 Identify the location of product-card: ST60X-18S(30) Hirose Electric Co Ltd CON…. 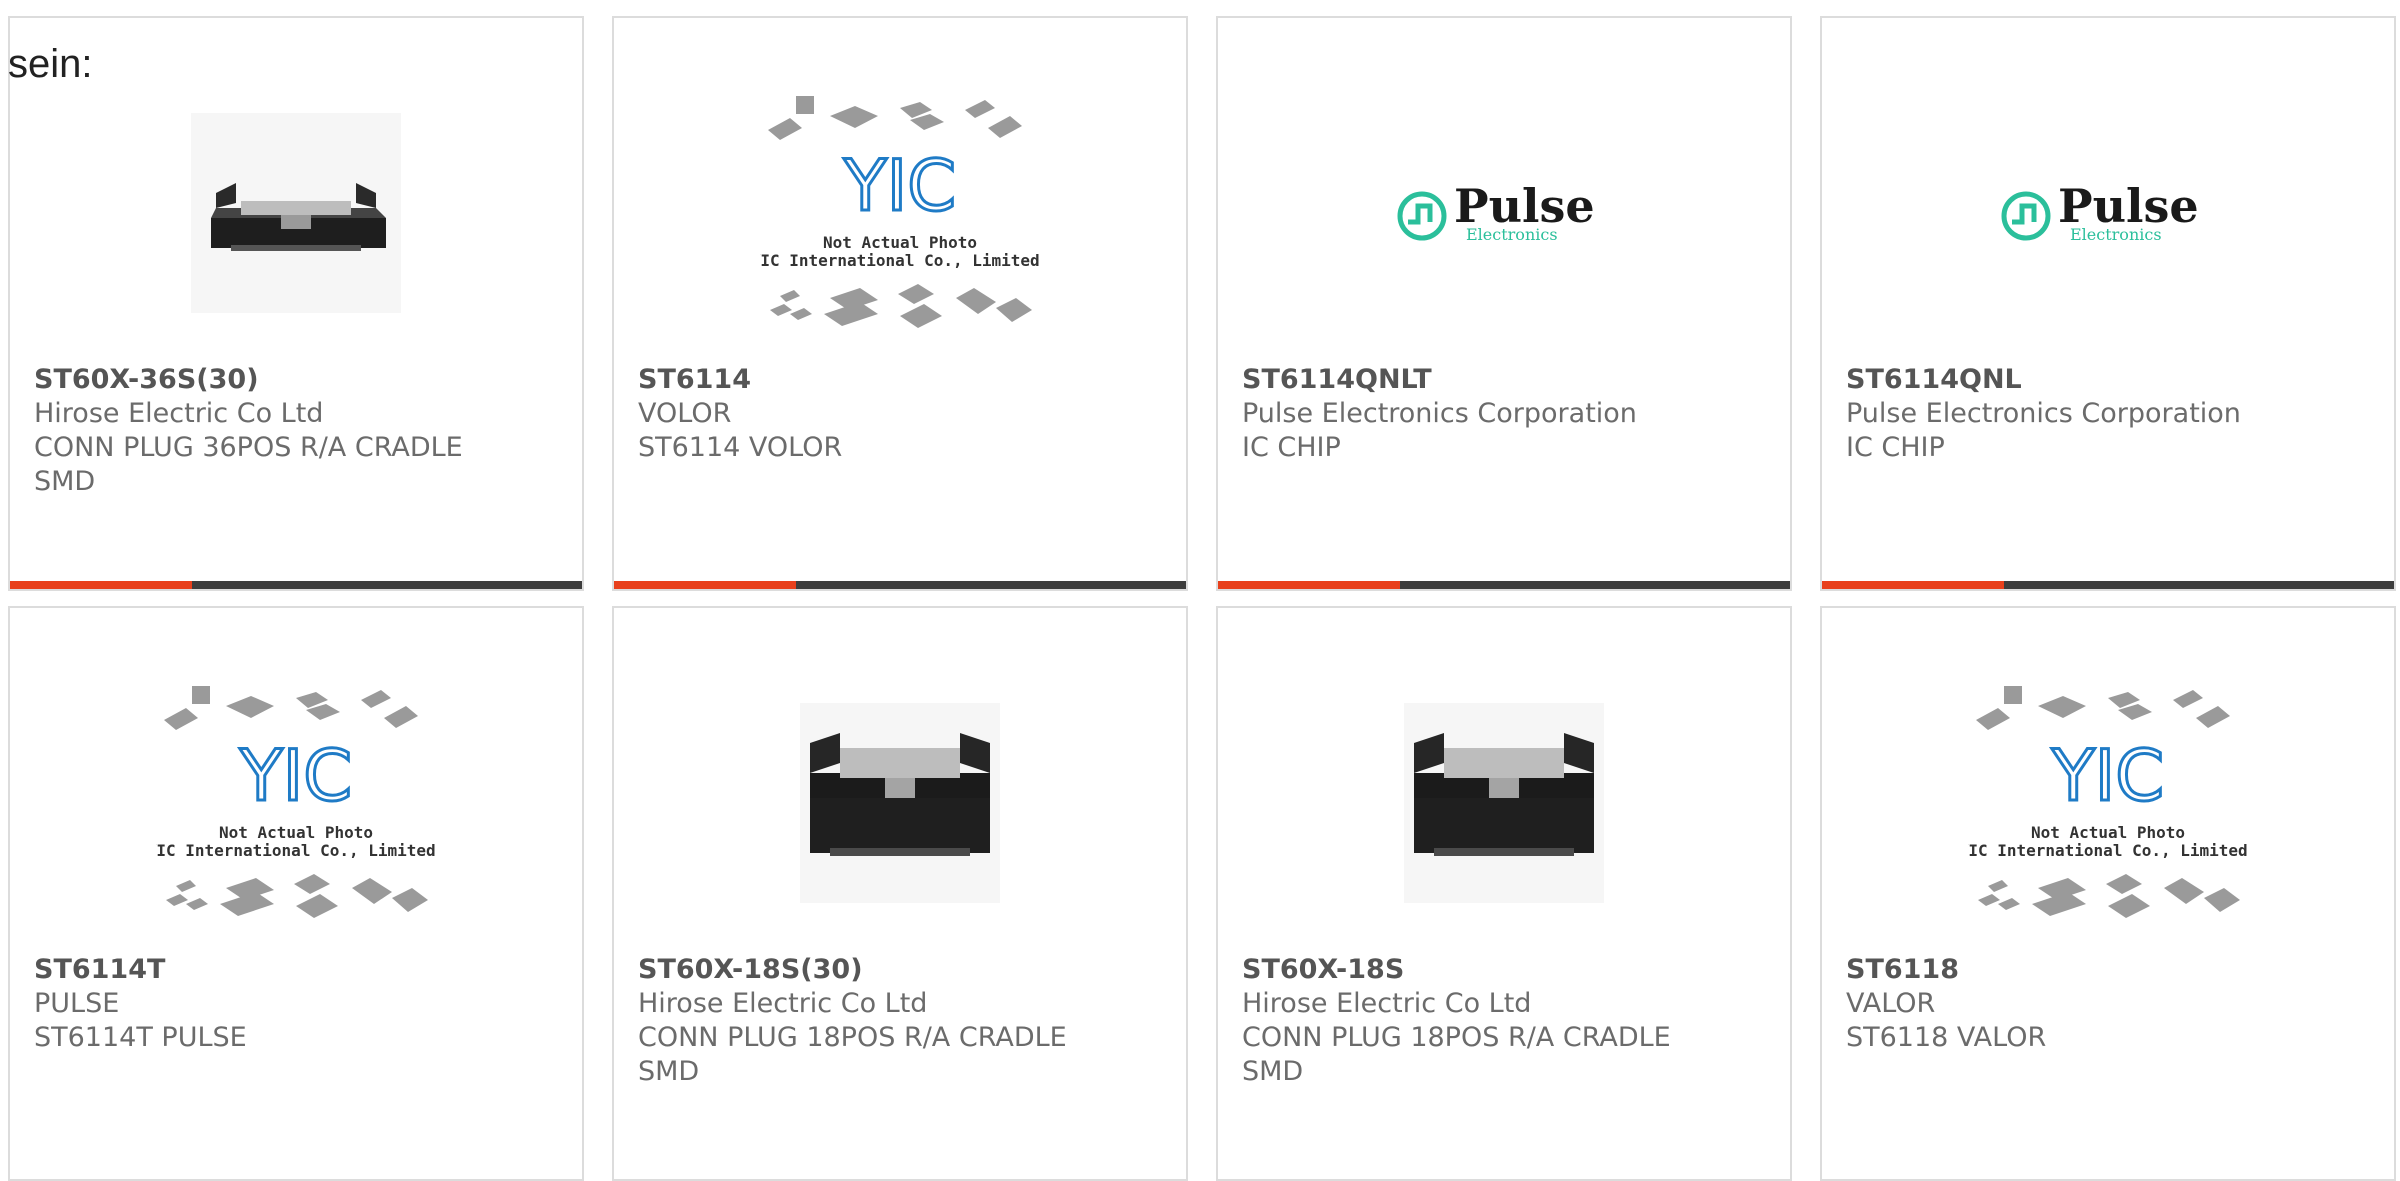
(900, 893).